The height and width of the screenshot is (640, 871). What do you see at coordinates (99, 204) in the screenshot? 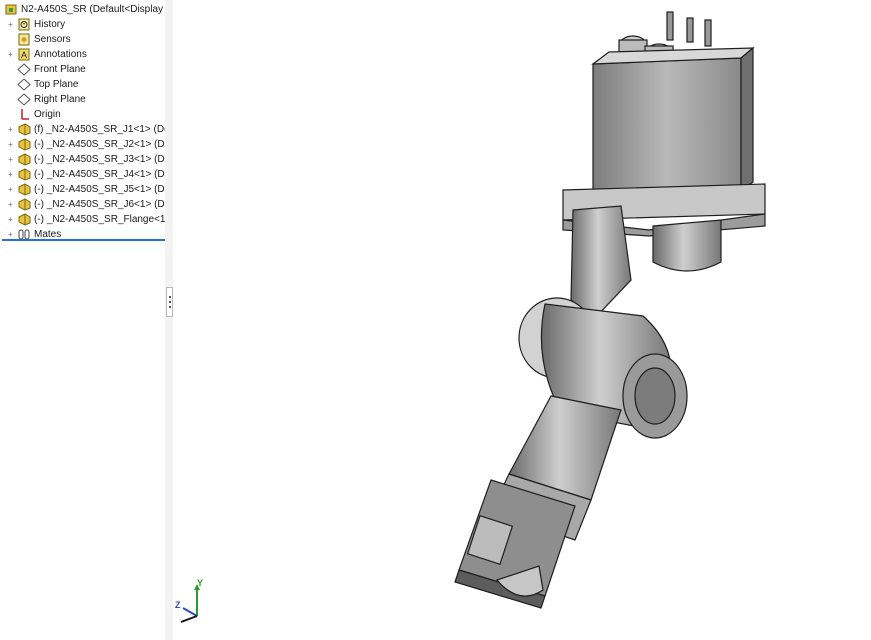
I see `tree-item-label: (-) _N2-A450S_SR_J6<1> (Def` at bounding box center [99, 204].